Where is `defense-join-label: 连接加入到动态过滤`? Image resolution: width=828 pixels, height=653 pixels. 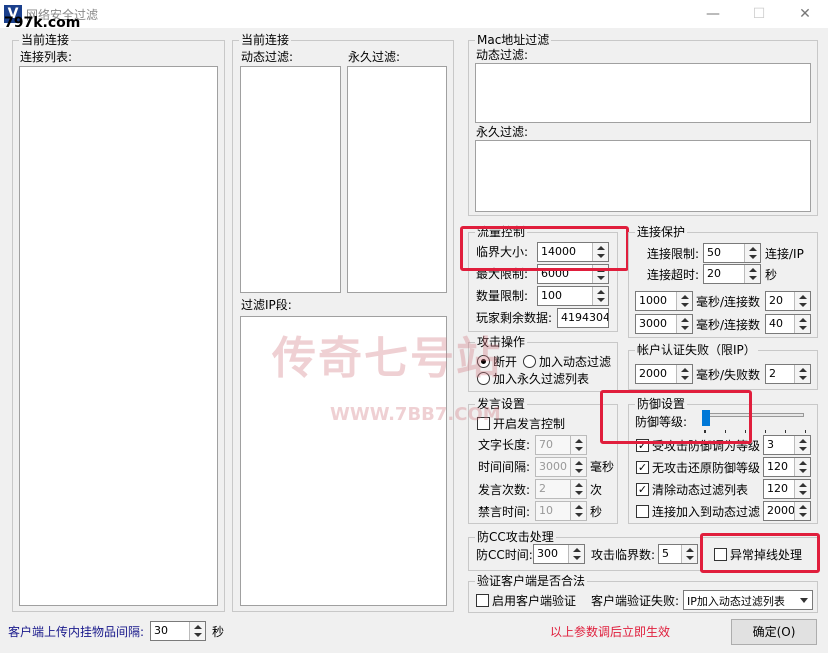 defense-join-label: 连接加入到动态过滤 is located at coordinates (706, 512).